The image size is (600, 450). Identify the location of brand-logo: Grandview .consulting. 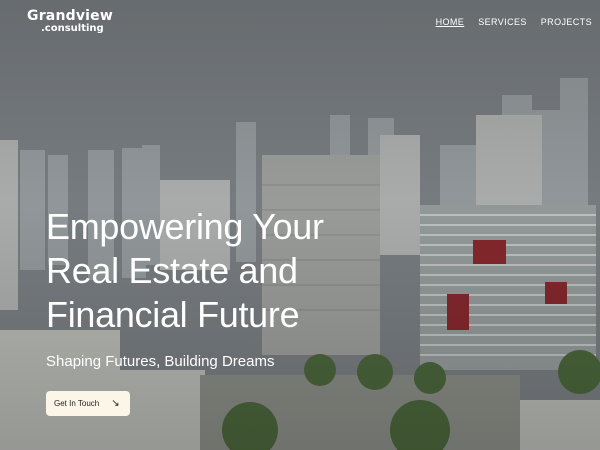
(70, 21).